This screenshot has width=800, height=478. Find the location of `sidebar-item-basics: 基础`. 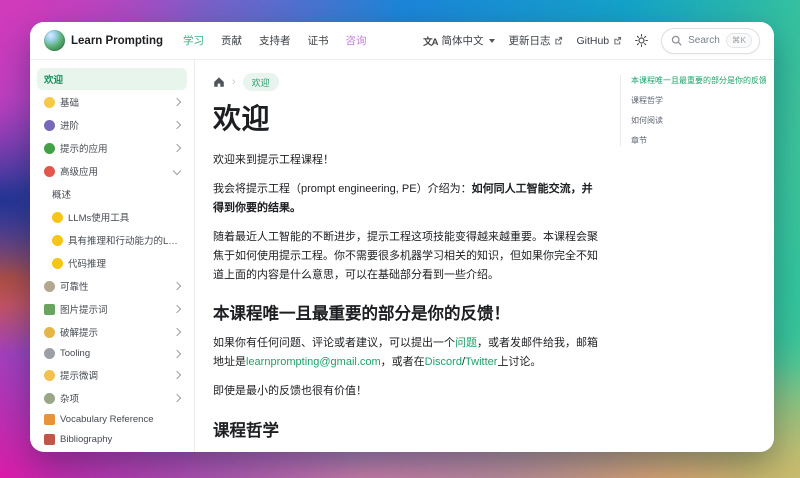

sidebar-item-basics: 基础 is located at coordinates (112, 102).